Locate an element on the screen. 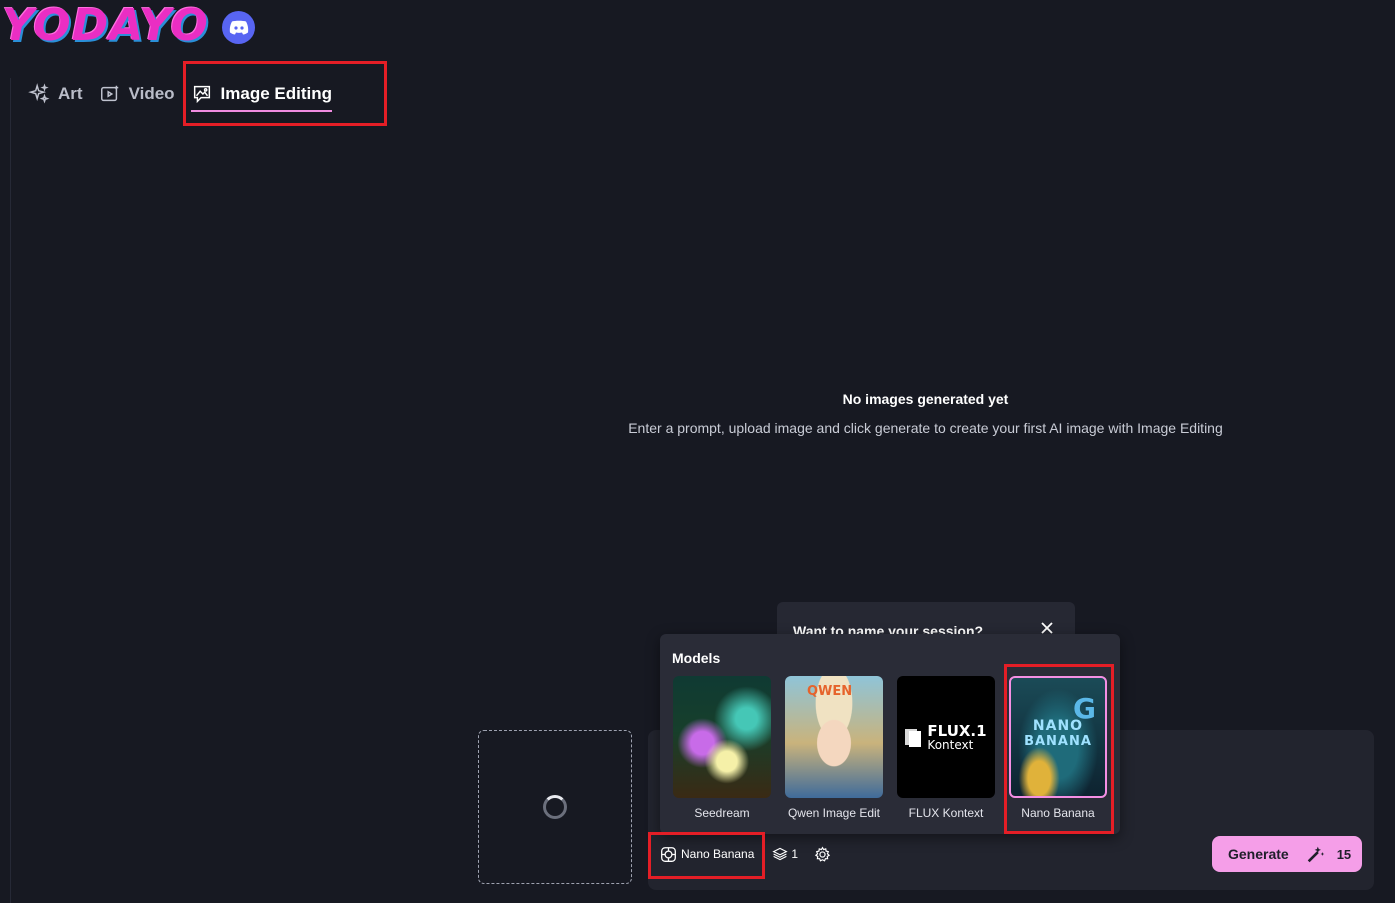 This screenshot has height=903, width=1395. tab-video-label: Video is located at coordinates (151, 93).